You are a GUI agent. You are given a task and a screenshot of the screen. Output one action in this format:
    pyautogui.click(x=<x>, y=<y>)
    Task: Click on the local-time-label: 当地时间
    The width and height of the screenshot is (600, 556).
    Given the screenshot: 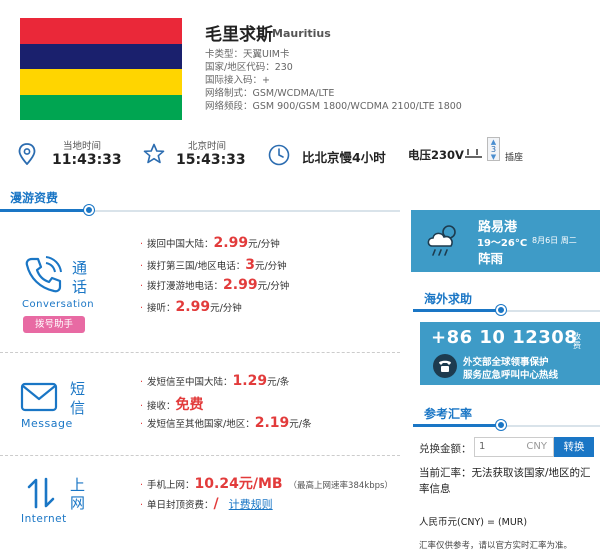 What is the action you would take?
    pyautogui.click(x=82, y=146)
    